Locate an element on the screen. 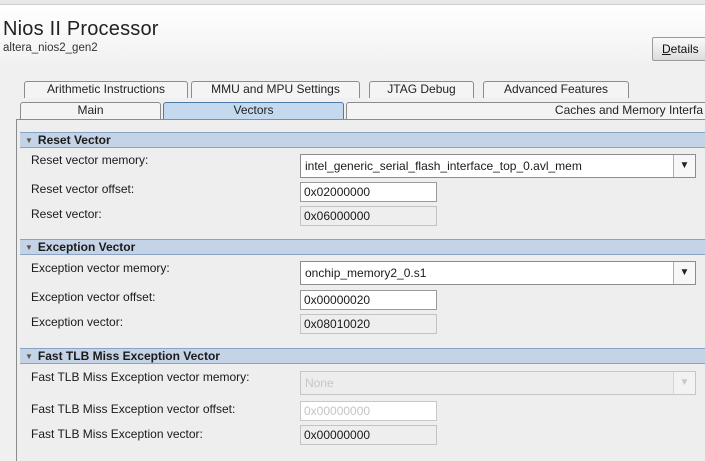 The width and height of the screenshot is (705, 461). fast-tlb-offset-label: Fast TLB Miss Exception vector offset: is located at coordinates (133, 409).